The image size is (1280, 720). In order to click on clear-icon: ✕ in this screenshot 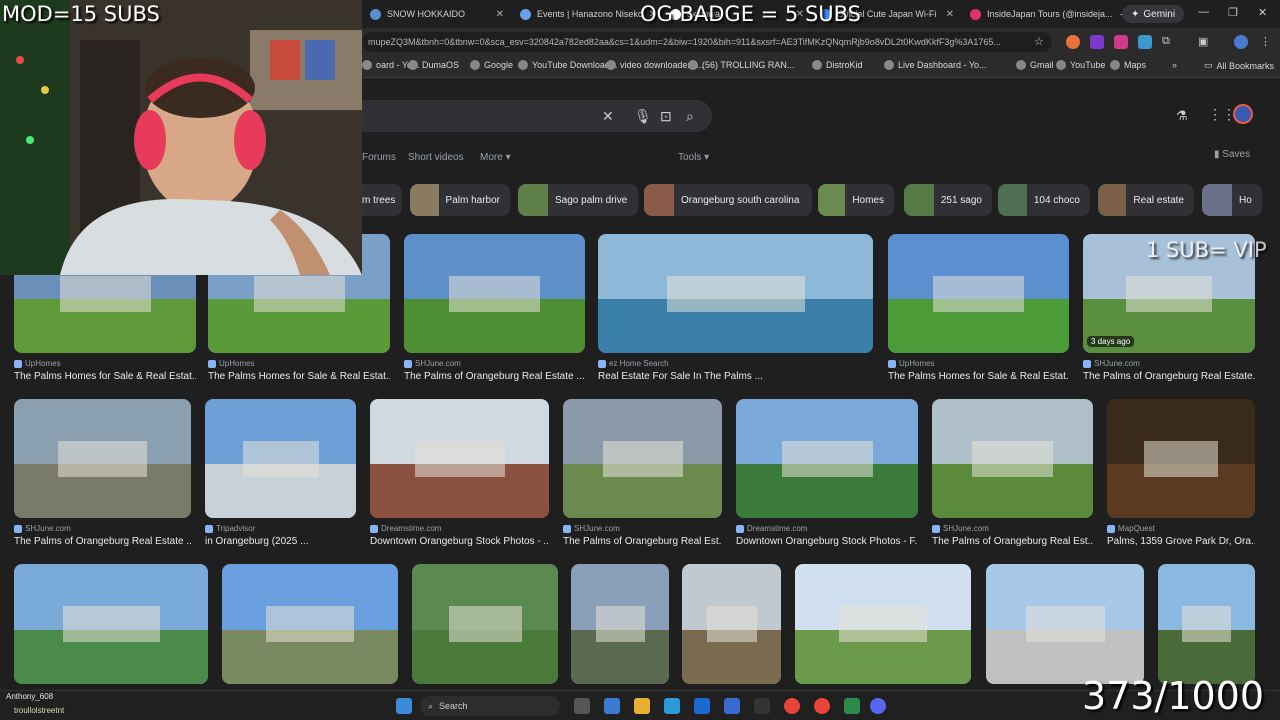, I will do `click(608, 116)`.